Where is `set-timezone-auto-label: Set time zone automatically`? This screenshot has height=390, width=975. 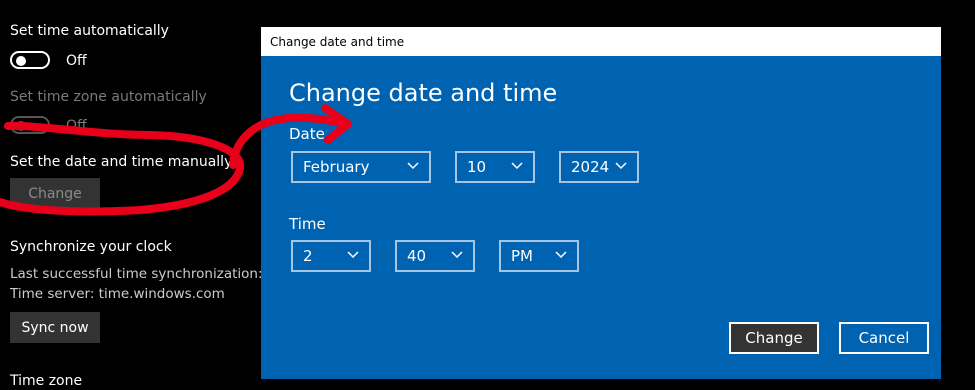 set-timezone-auto-label: Set time zone automatically is located at coordinates (108, 97).